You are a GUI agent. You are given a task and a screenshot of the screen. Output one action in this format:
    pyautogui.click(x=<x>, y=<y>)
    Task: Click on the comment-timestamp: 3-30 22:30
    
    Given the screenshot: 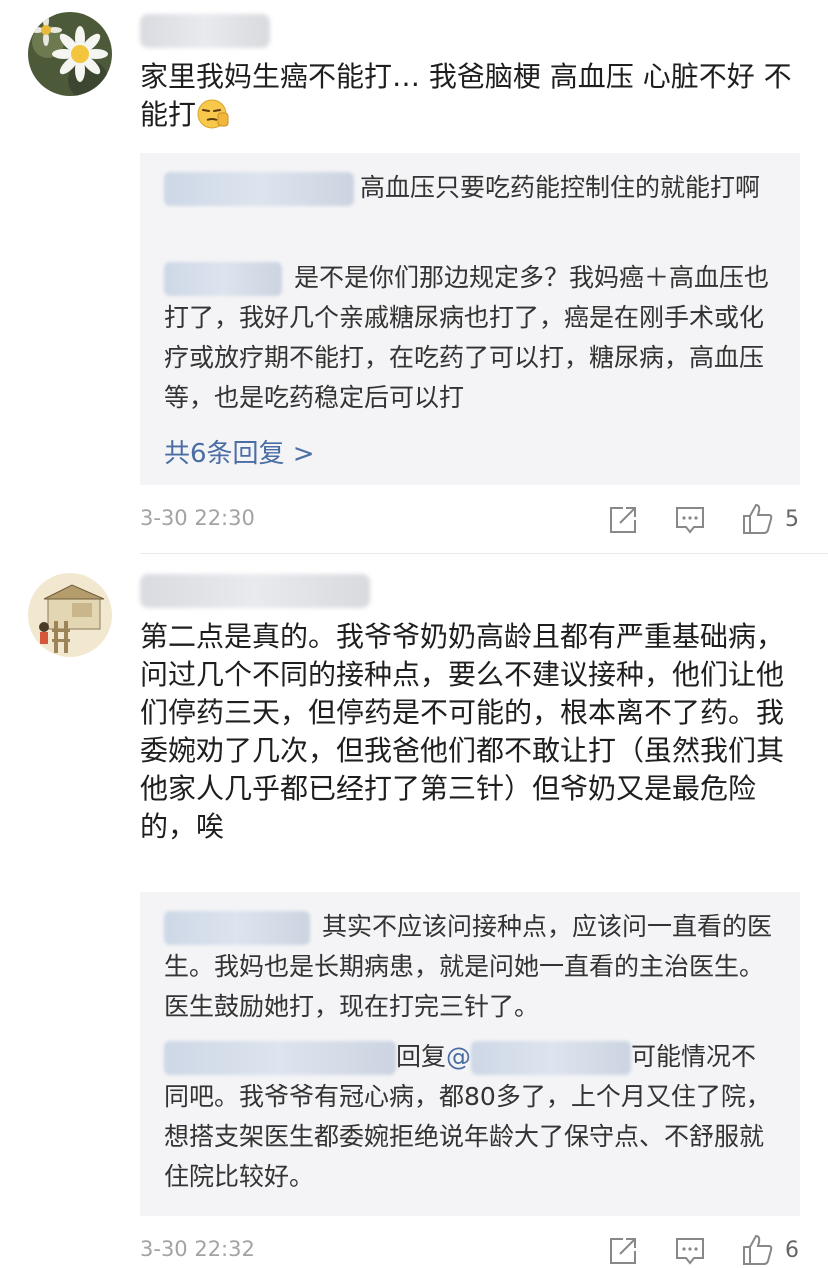 What is the action you would take?
    pyautogui.click(x=197, y=518)
    